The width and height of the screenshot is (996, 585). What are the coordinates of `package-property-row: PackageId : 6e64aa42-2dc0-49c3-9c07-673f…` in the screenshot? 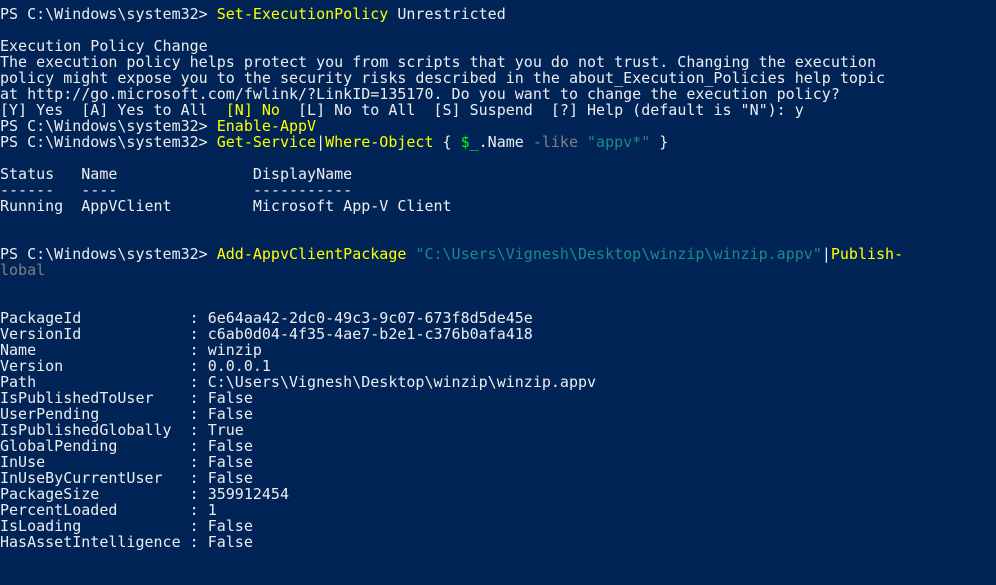 It's located at (266, 318).